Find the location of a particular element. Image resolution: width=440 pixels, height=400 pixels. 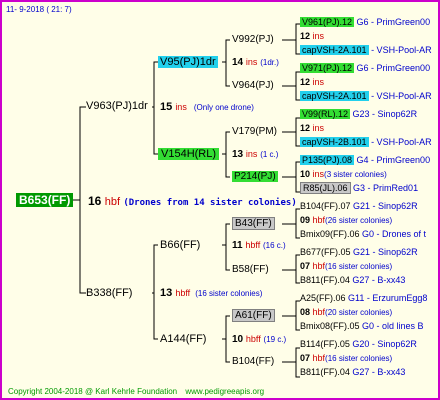

sire-unit: ins is located at coordinates (181, 107).